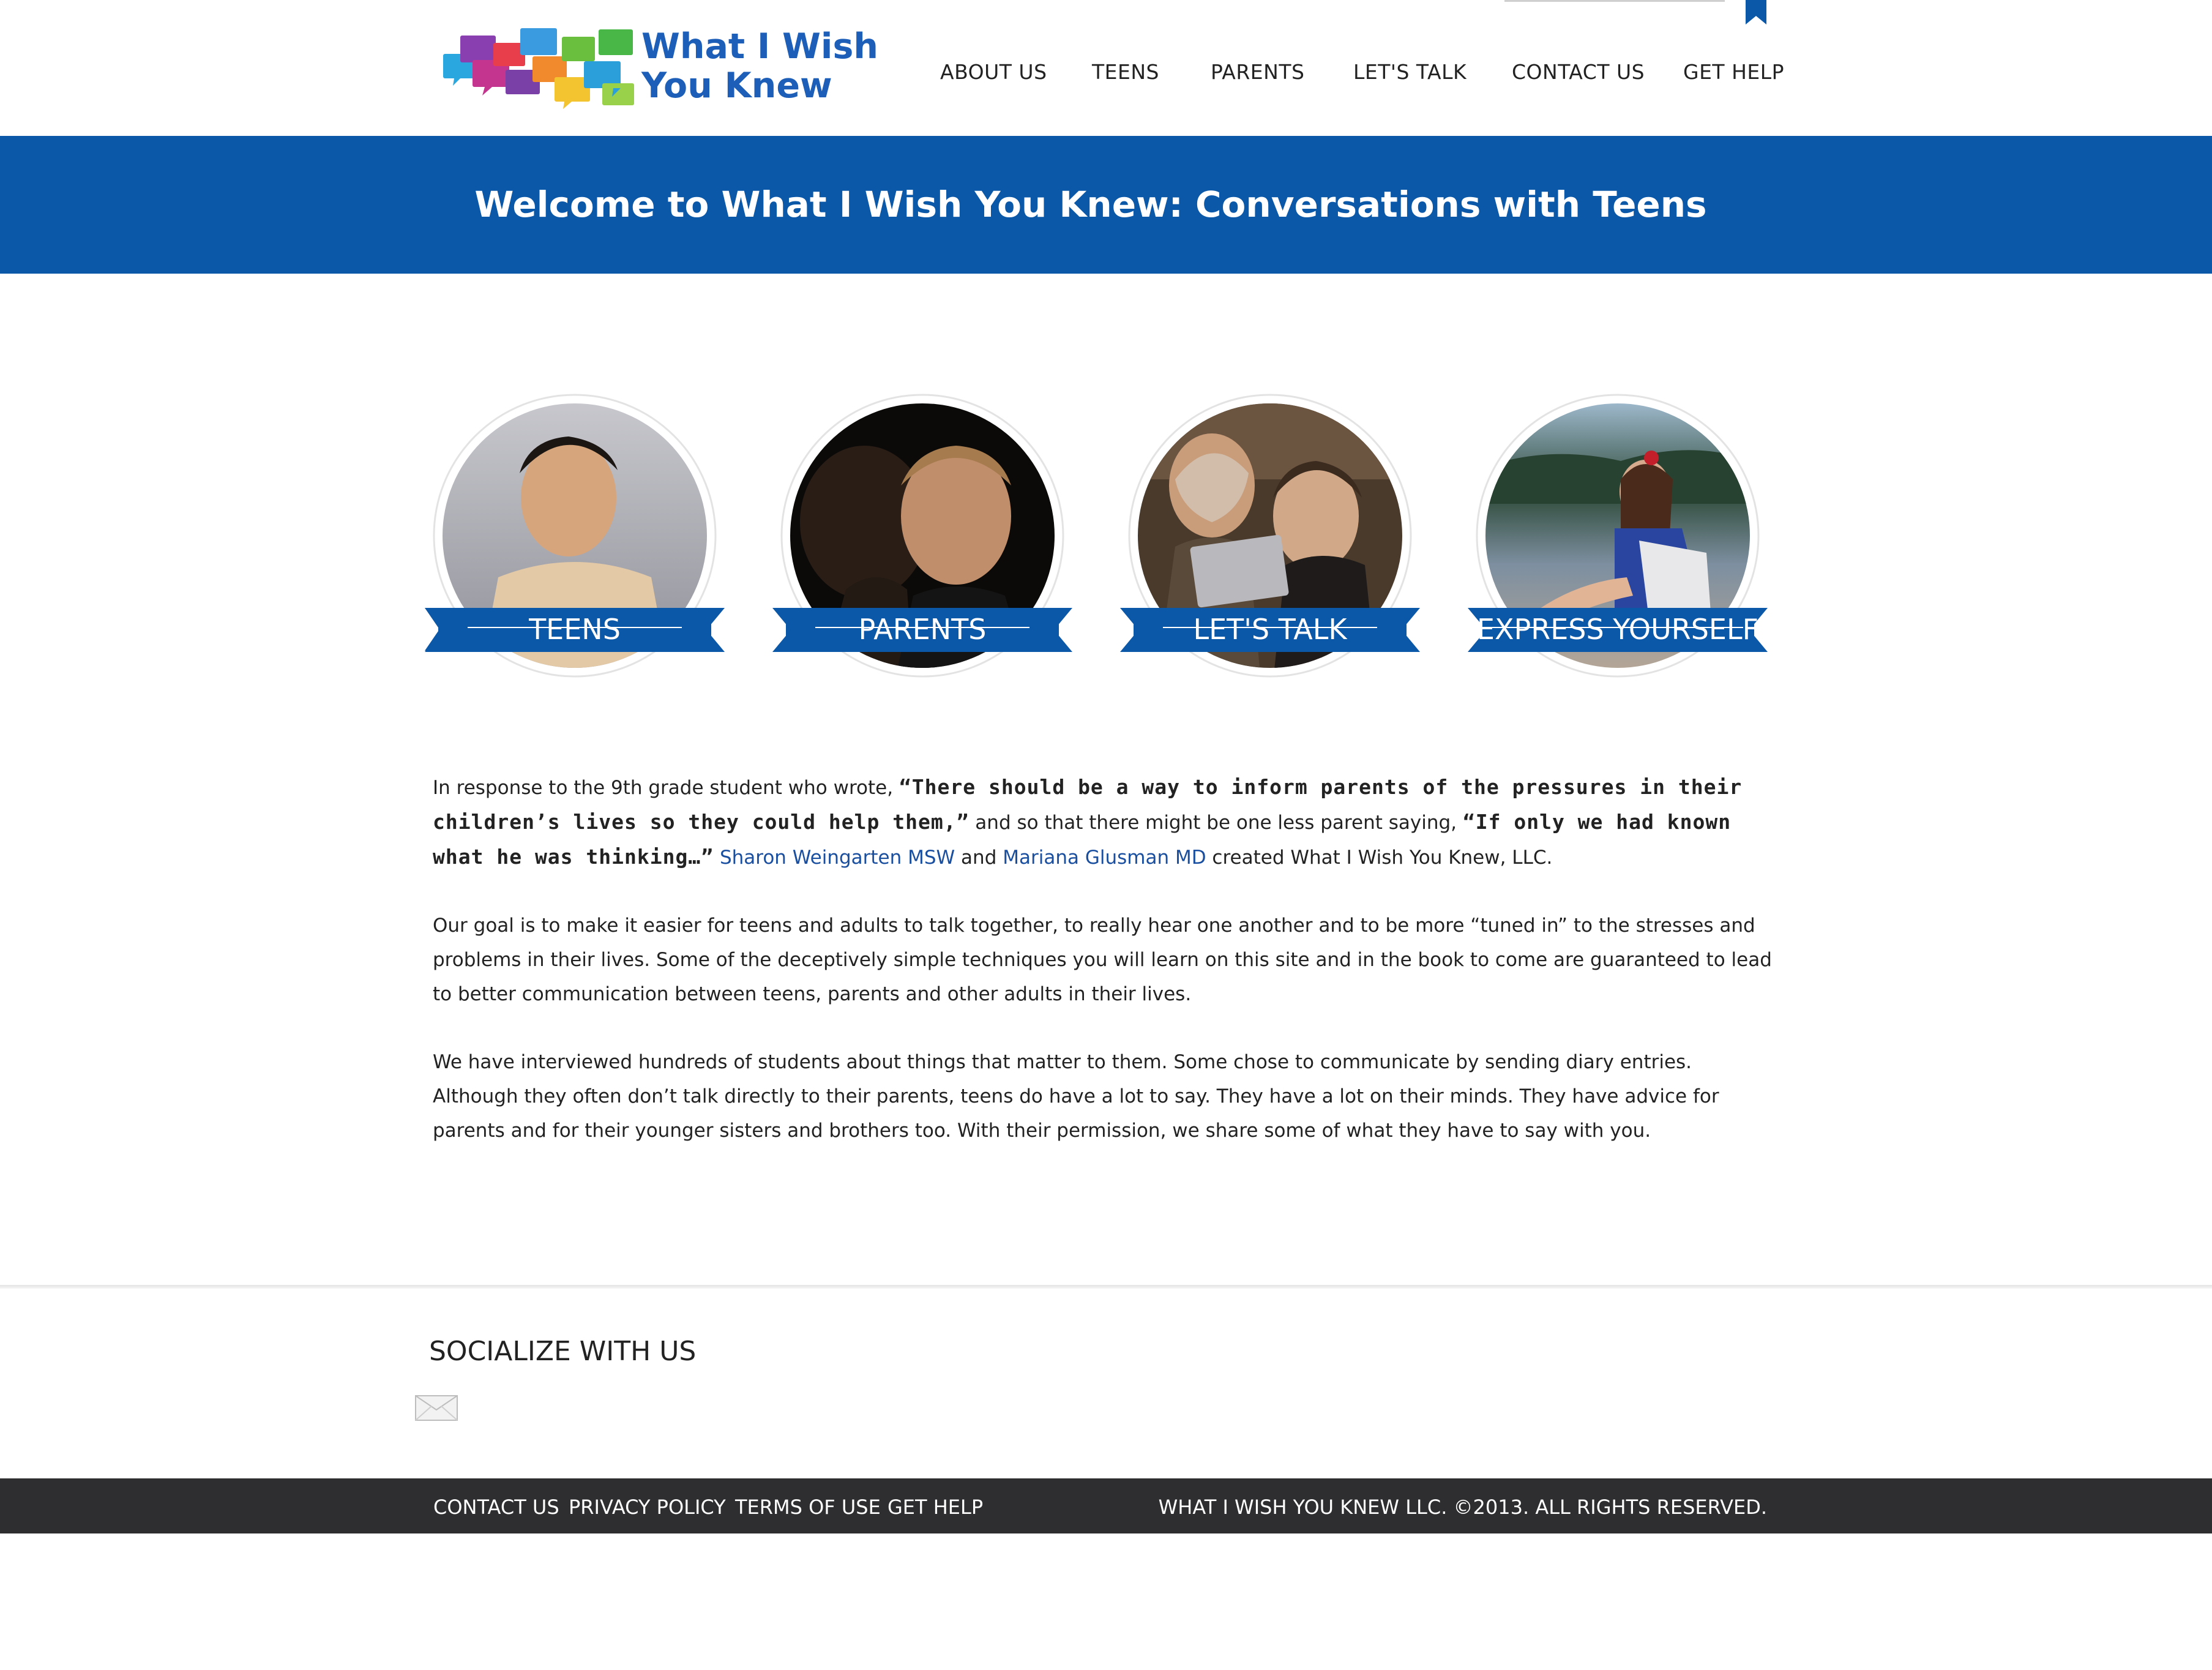 This screenshot has height=1670, width=2212. What do you see at coordinates (1270, 630) in the screenshot?
I see `circle-label-lets-talk: LET'S TALK` at bounding box center [1270, 630].